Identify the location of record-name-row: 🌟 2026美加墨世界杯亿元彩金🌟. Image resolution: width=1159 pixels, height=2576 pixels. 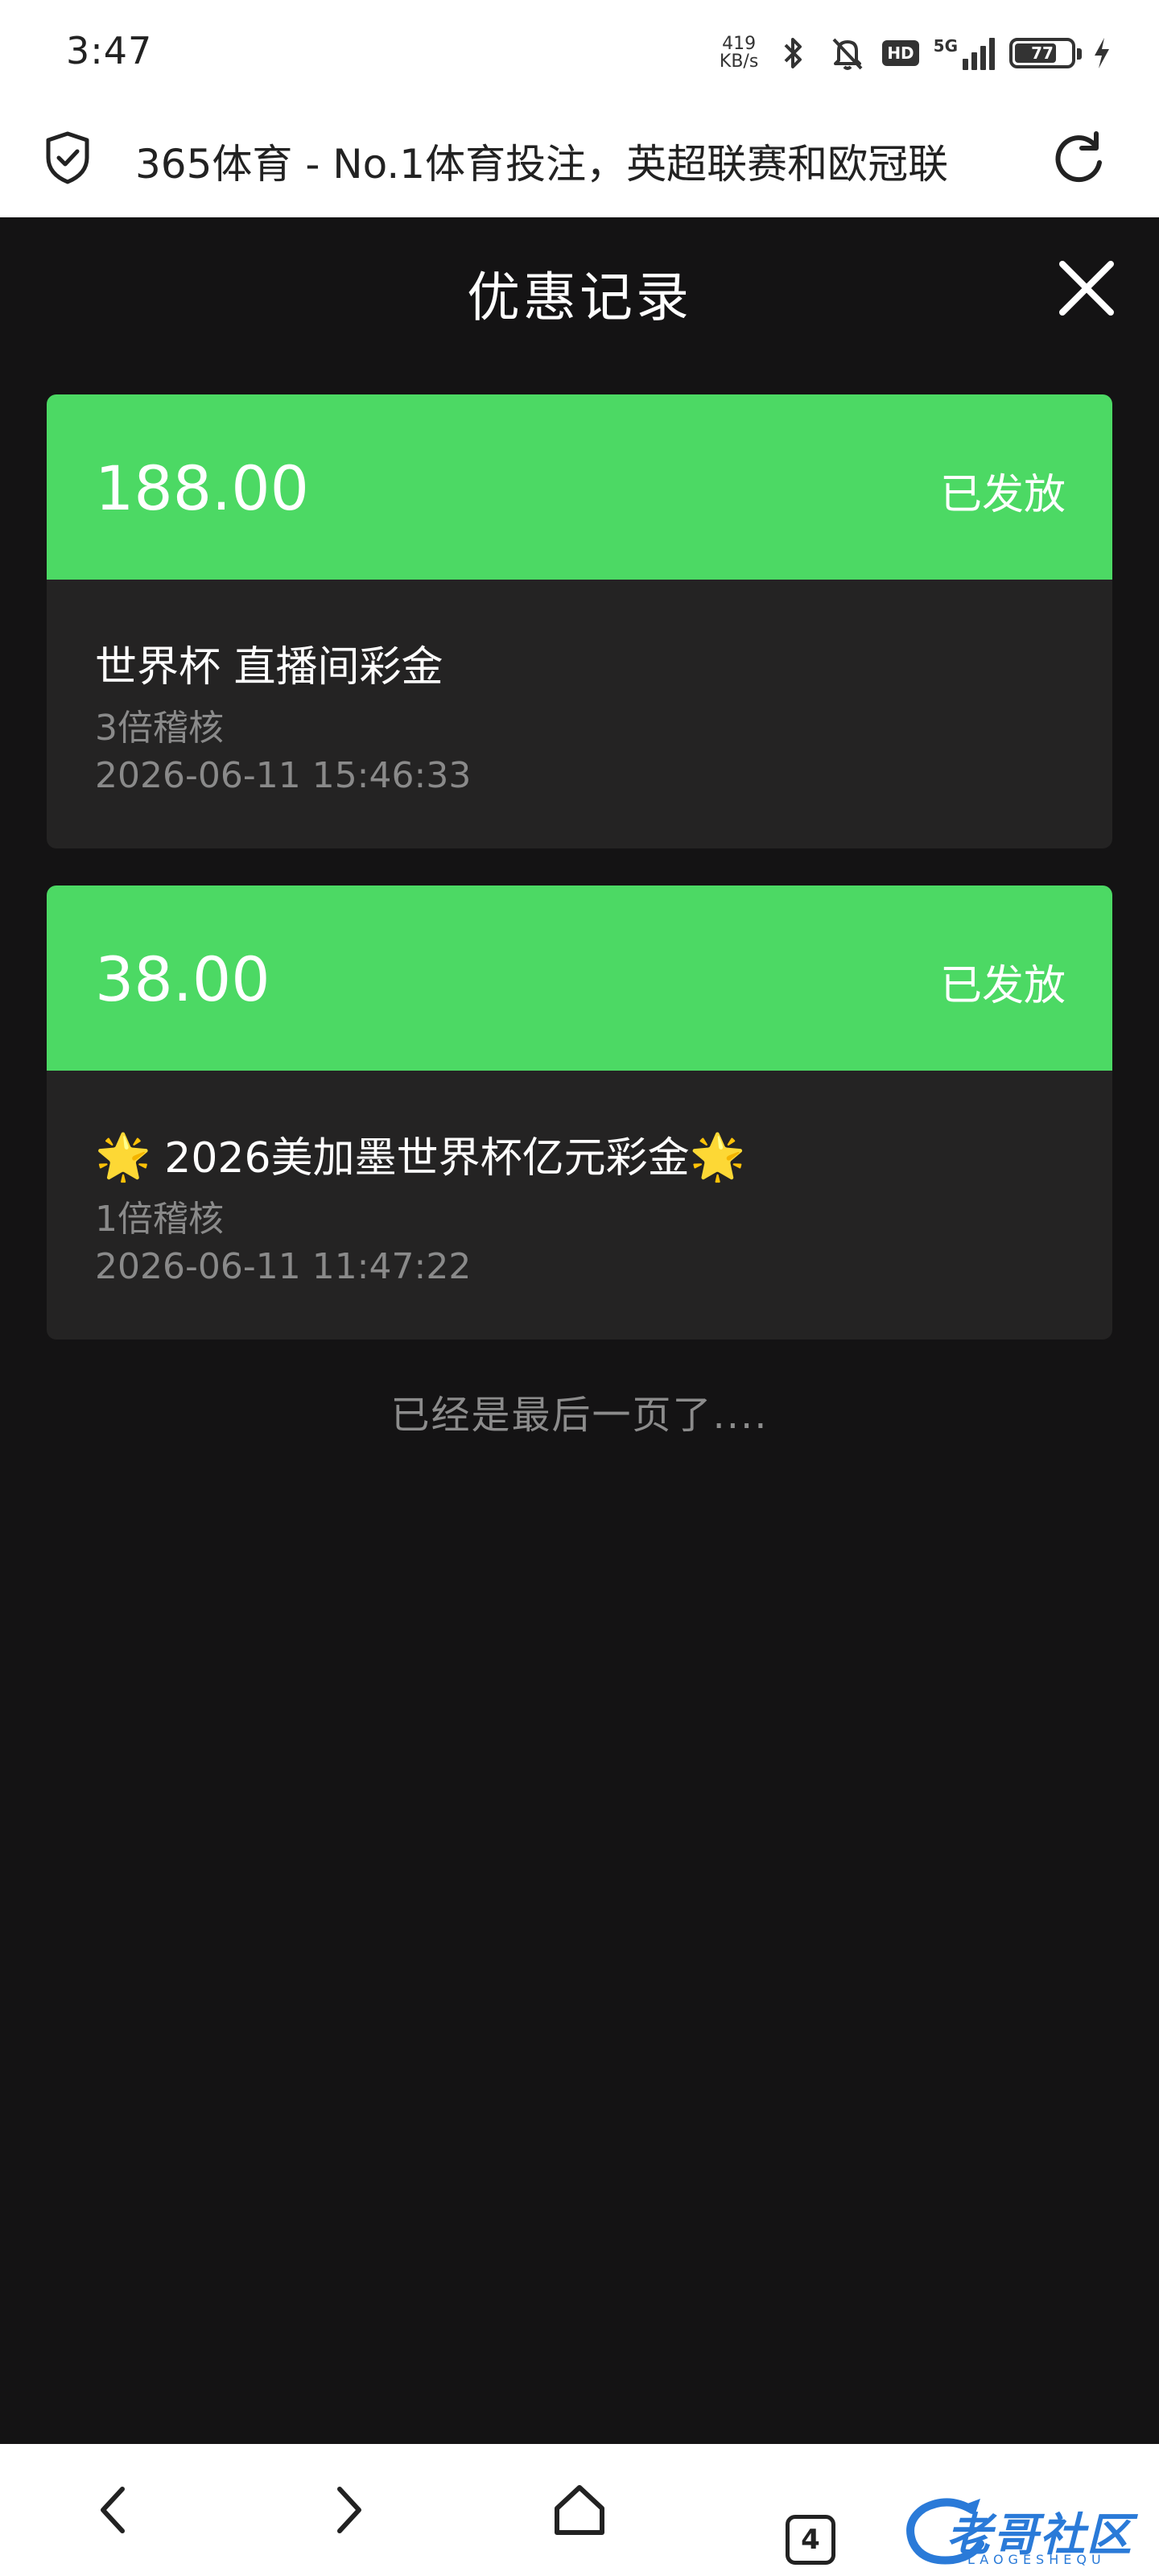
(420, 1154).